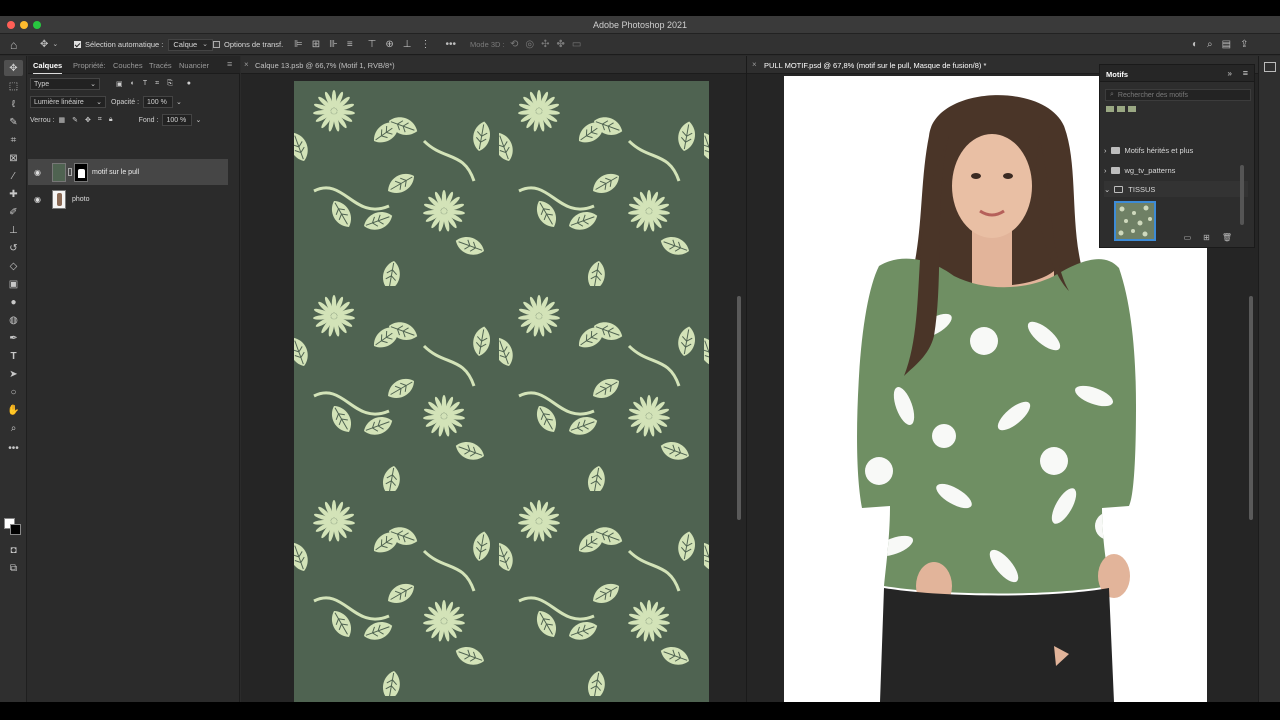 The width and height of the screenshot is (1280, 720). I want to click on path-select-icon: ➤, so click(13, 374).